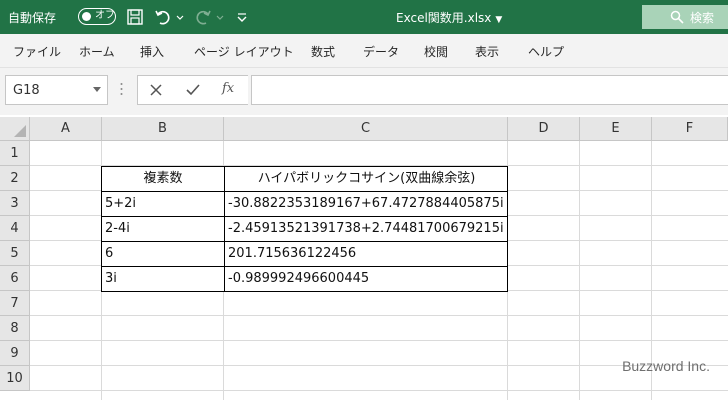 The height and width of the screenshot is (400, 728). What do you see at coordinates (546, 51) in the screenshot?
I see `tab-help: ヘルプ` at bounding box center [546, 51].